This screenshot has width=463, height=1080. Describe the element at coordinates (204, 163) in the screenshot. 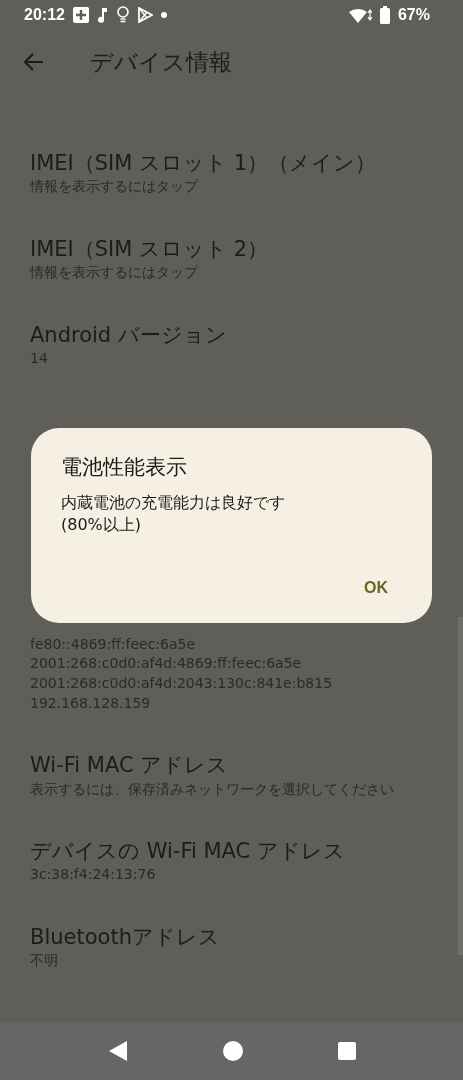

I see `setting-title: IMEI（SIM スロット 1）（メイン）` at that location.